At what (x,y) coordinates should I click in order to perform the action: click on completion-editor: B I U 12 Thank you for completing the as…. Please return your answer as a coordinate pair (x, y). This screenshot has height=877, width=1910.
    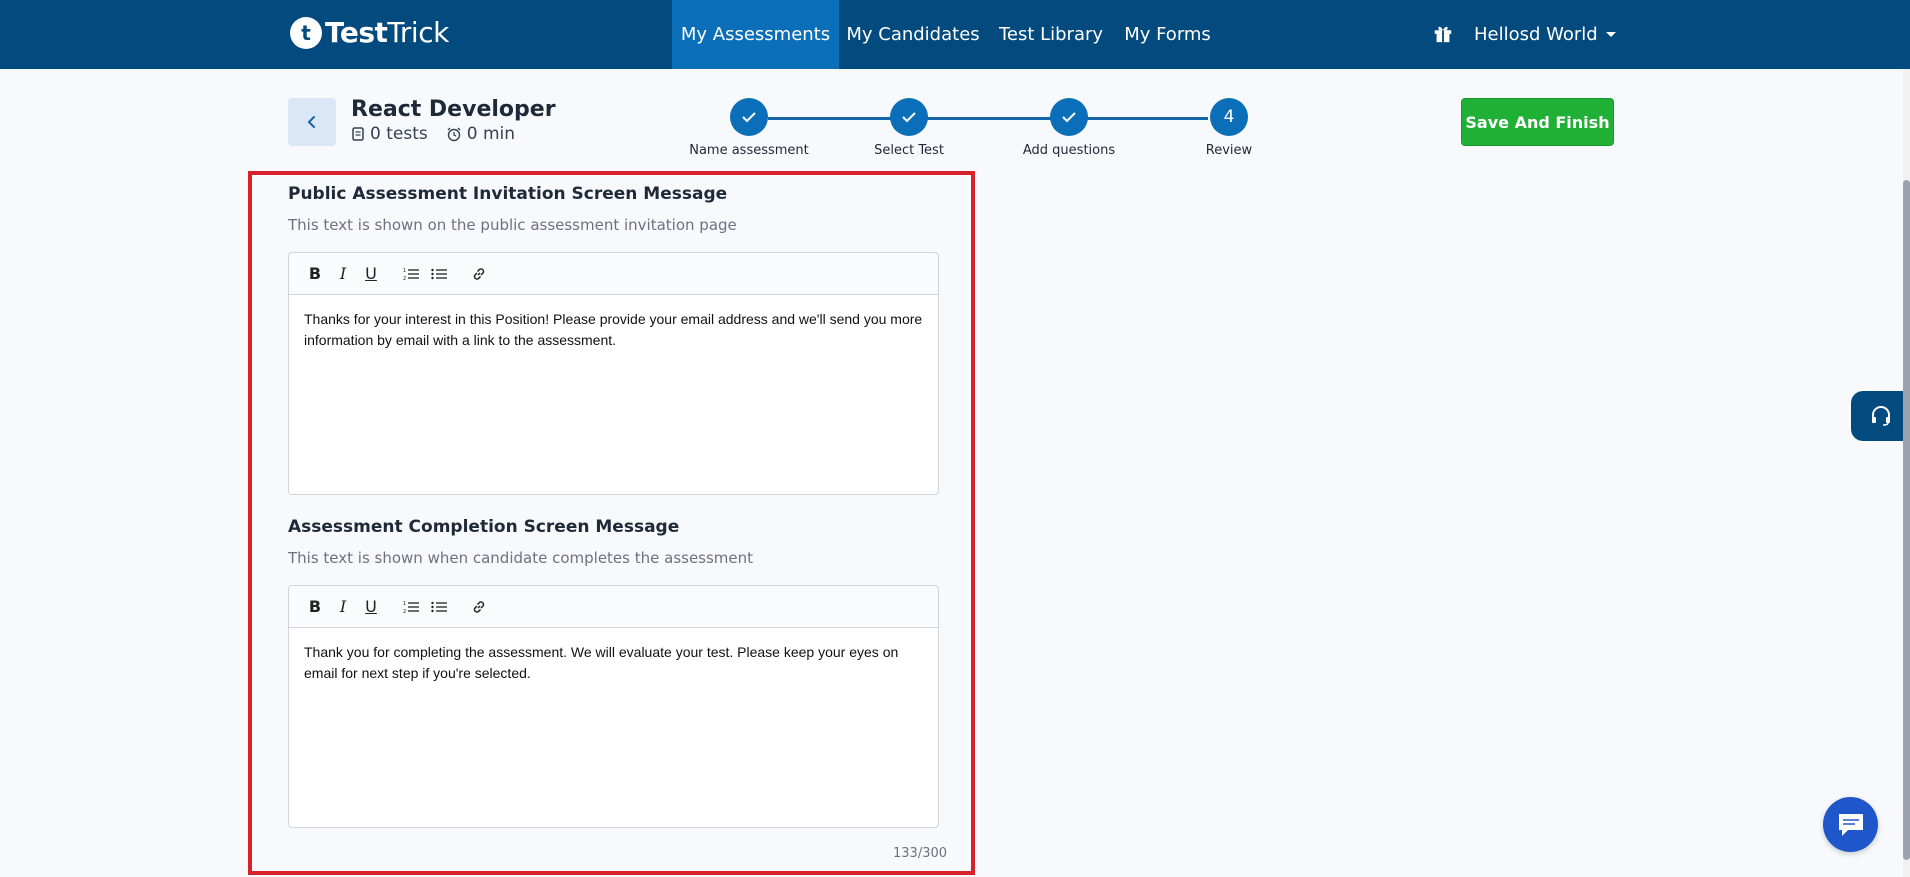
    Looking at the image, I should click on (613, 706).